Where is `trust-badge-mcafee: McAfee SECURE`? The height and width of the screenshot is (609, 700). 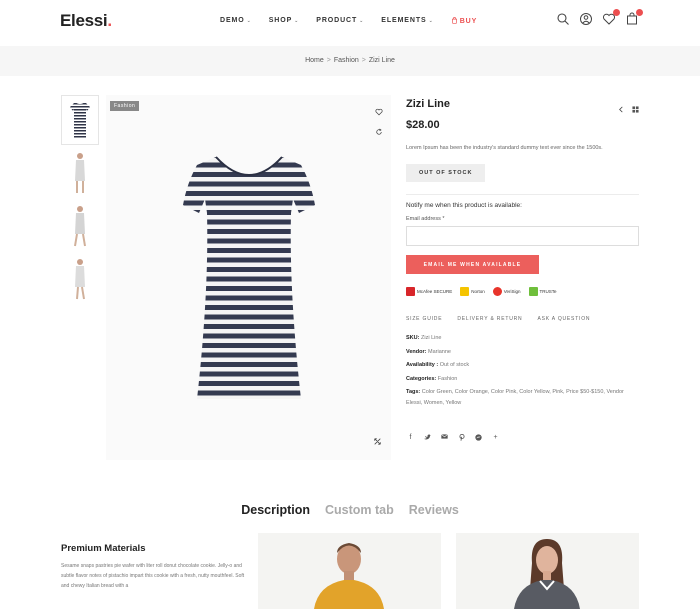 trust-badge-mcafee: McAfee SECURE is located at coordinates (429, 291).